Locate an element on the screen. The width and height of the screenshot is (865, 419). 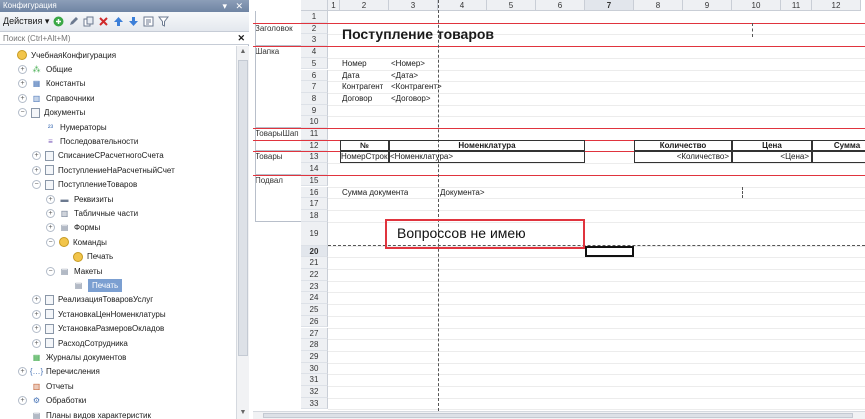
active-cell is located at coordinates (609, 251).